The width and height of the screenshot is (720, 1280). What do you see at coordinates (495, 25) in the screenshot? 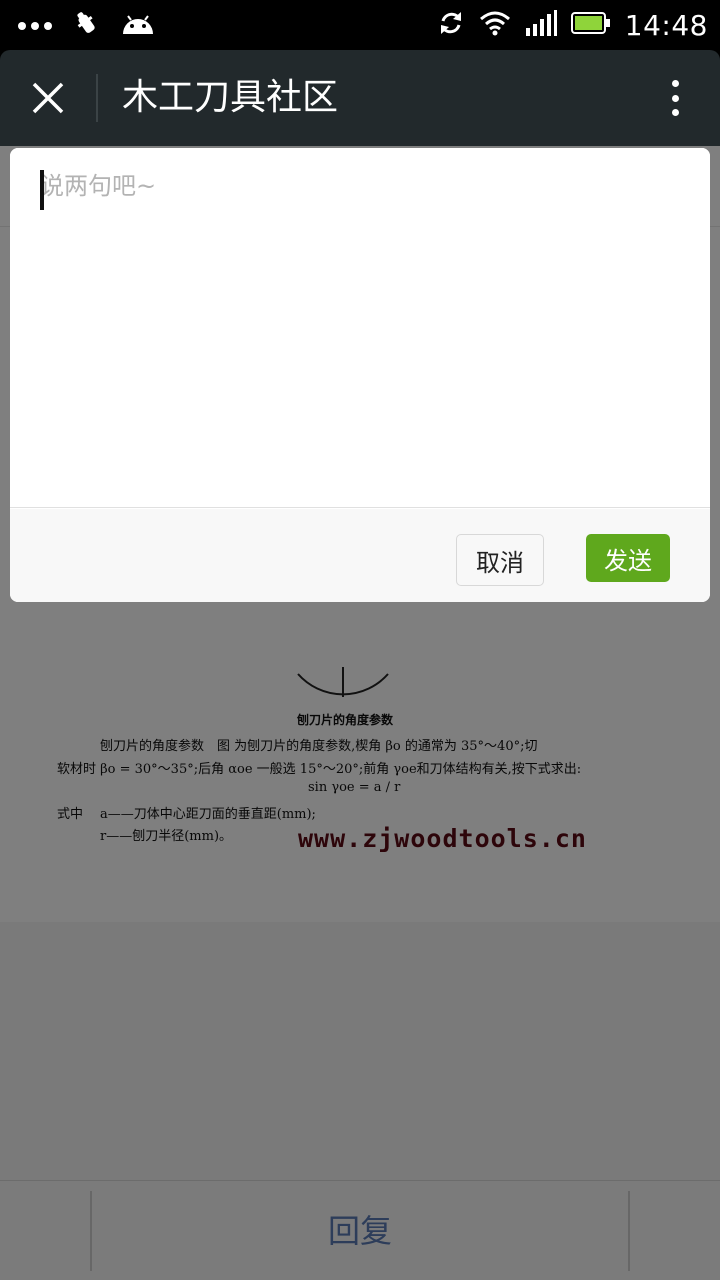
I see `wifi-icon` at bounding box center [495, 25].